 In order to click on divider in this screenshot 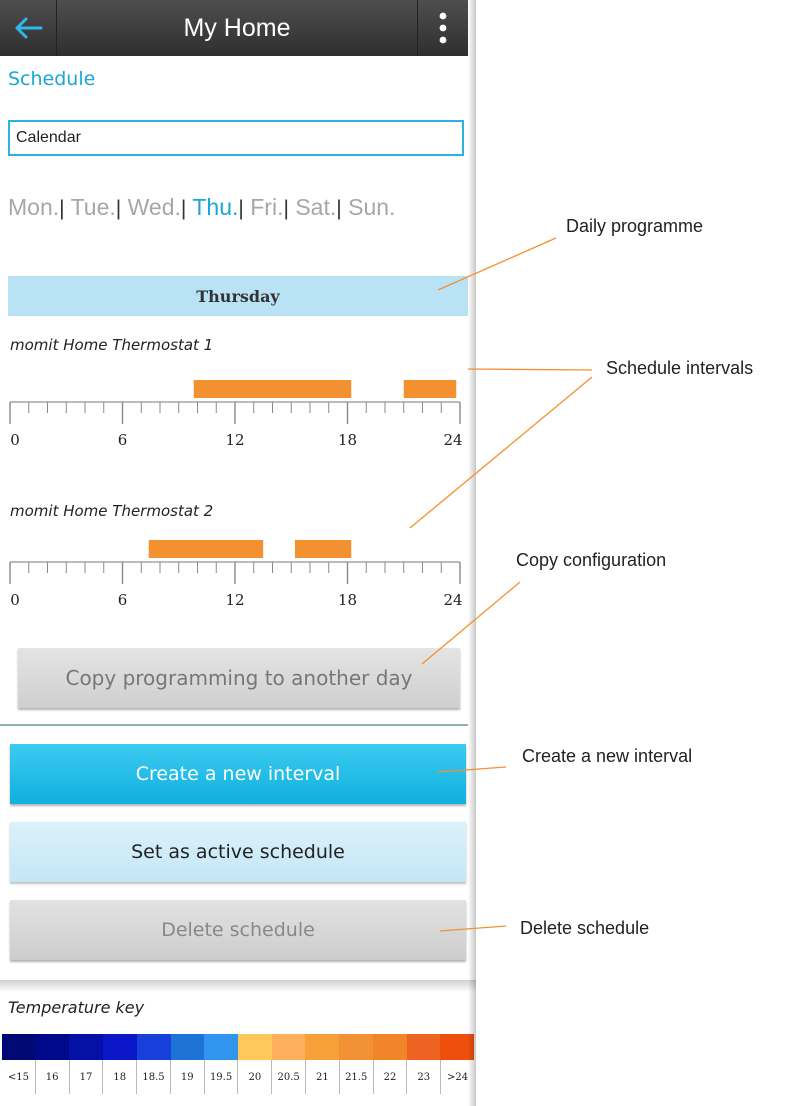, I will do `click(234, 725)`.